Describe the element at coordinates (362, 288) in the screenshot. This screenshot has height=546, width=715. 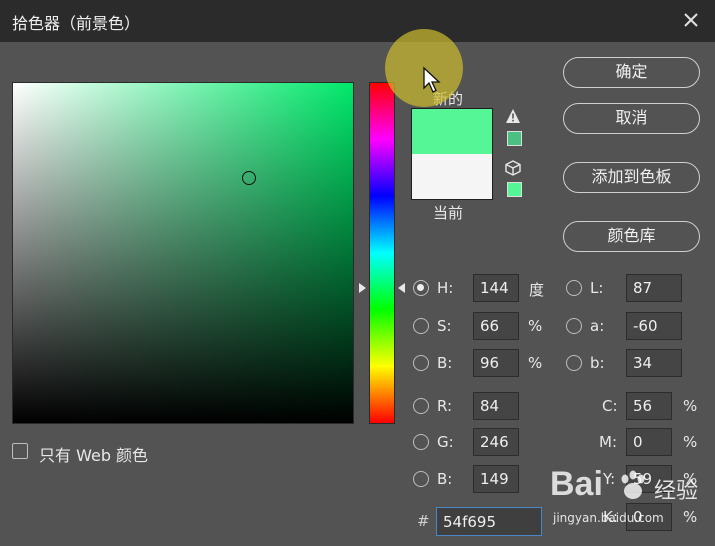
I see `hue-slider-left-arrow` at that location.